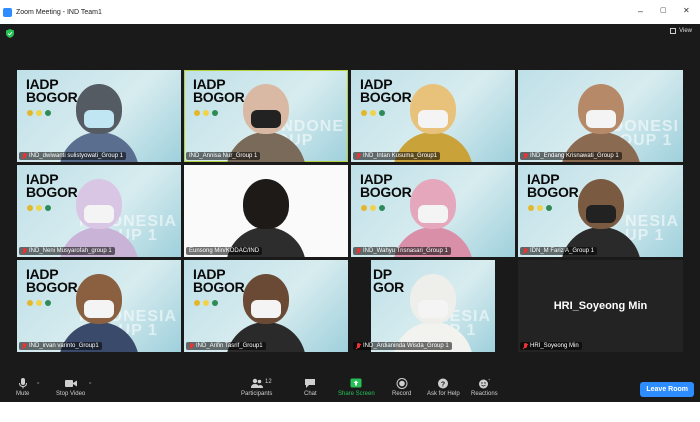 The image size is (700, 422). Describe the element at coordinates (402, 383) in the screenshot. I see `record-icon` at that location.